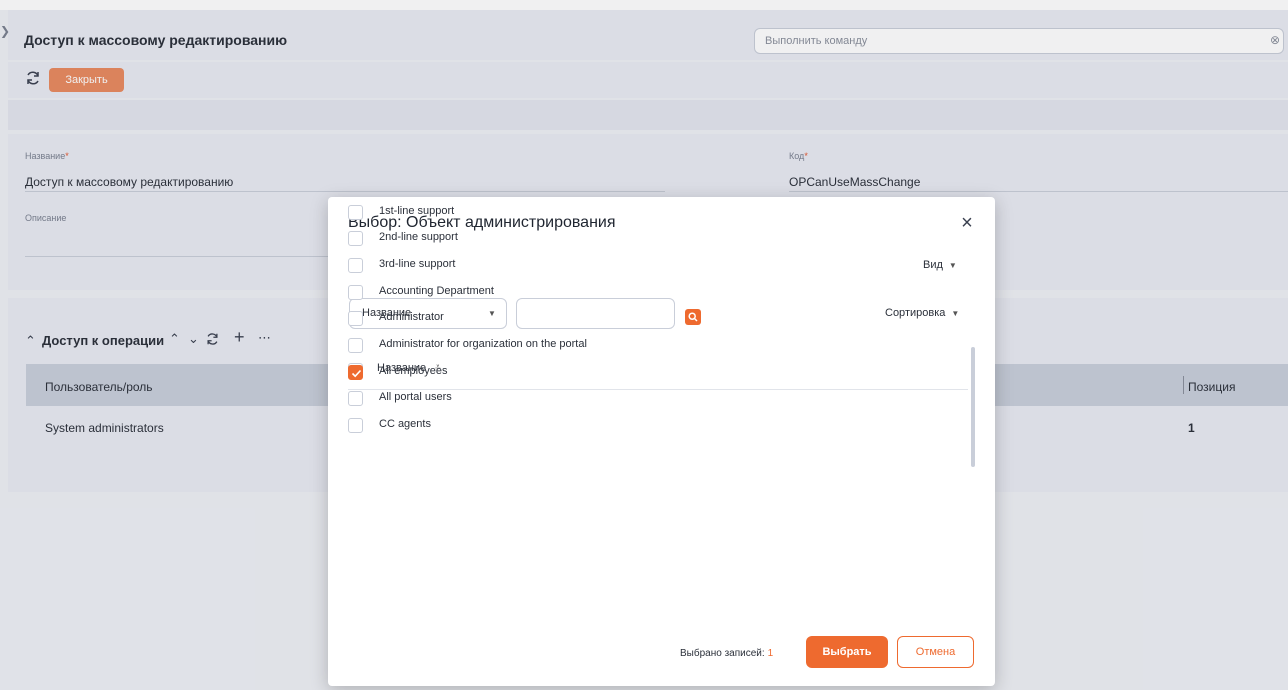  Describe the element at coordinates (415, 397) in the screenshot. I see `list-item-label: All portal users` at that location.